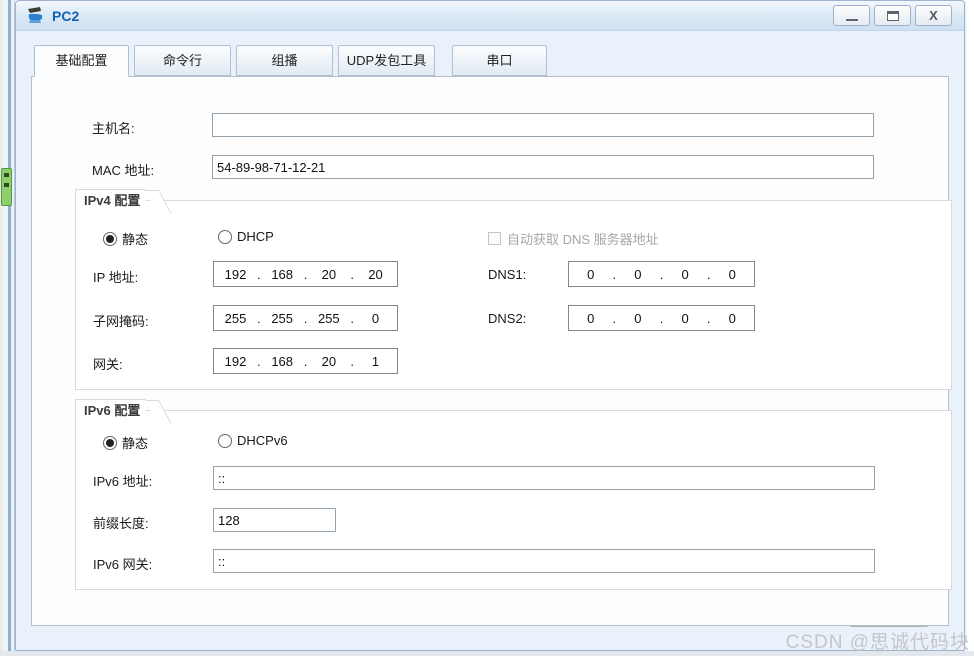  Describe the element at coordinates (305, 361) in the screenshot. I see `gateway-input: 192. 168. 20. 1` at that location.